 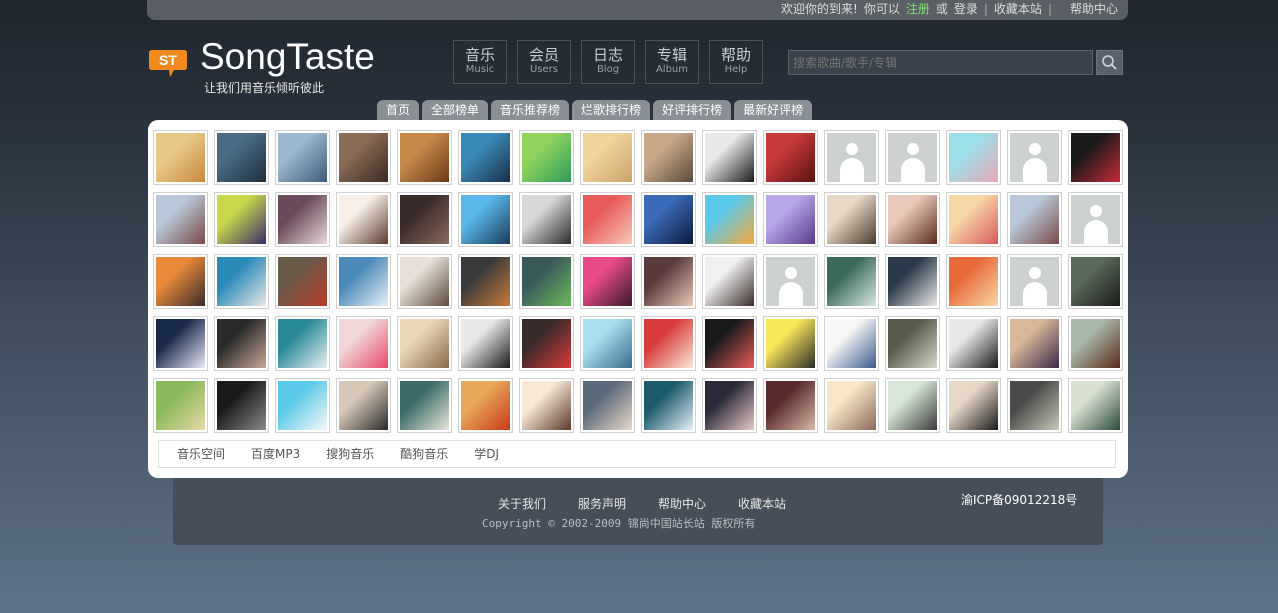 I want to click on site-title: SongTaste, so click(x=287, y=57).